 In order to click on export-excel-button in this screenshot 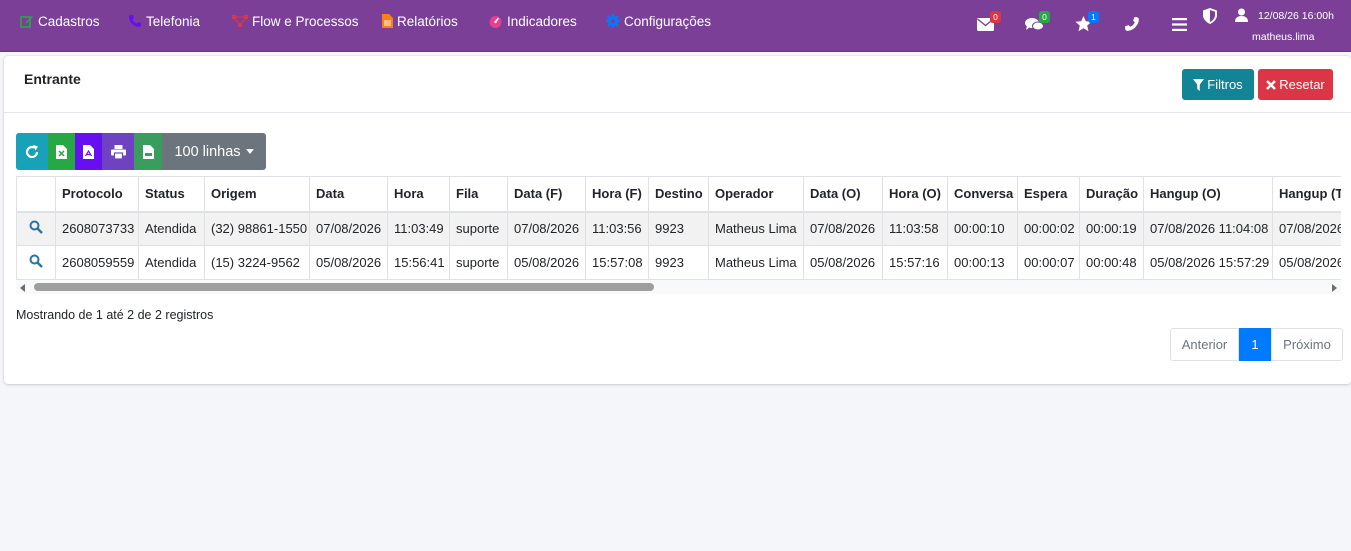, I will do `click(61, 151)`.